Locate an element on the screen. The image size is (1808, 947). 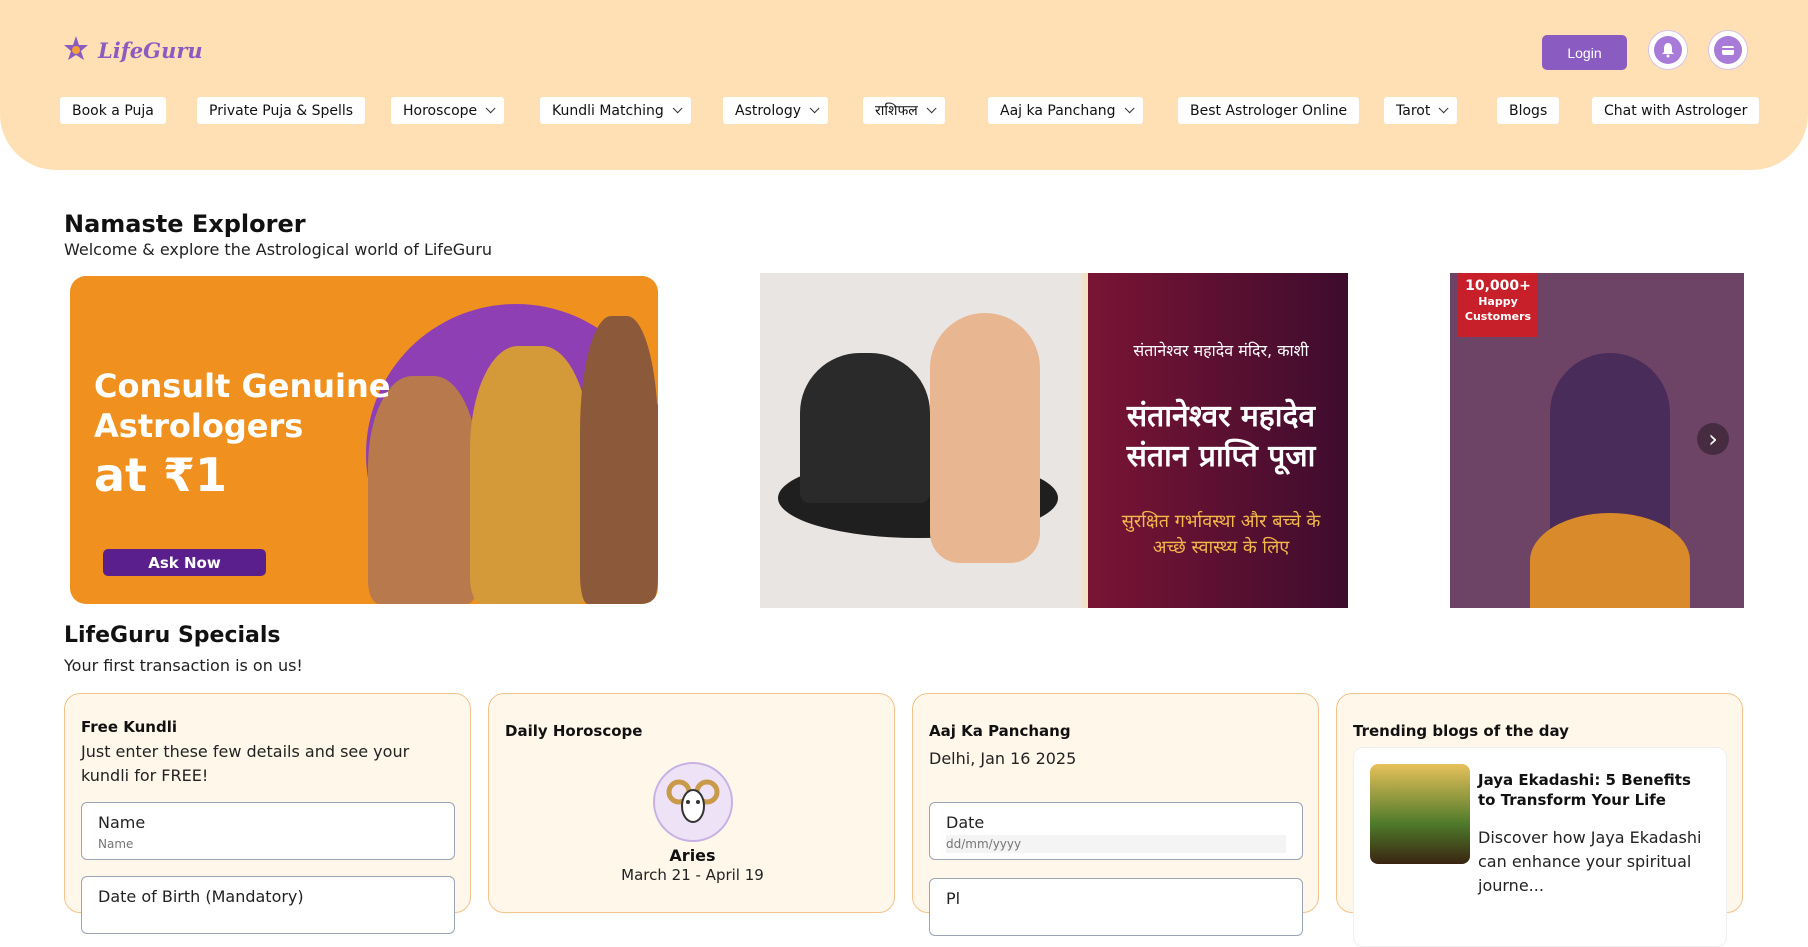
shivling-image is located at coordinates (865, 428).